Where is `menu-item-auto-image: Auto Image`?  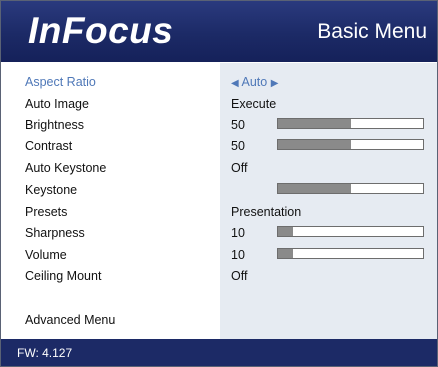 menu-item-auto-image: Auto Image is located at coordinates (57, 104).